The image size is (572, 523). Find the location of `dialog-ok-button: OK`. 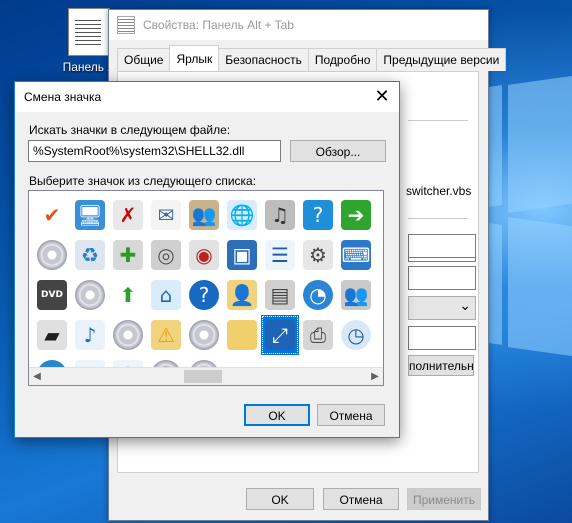

dialog-ok-button: OK is located at coordinates (277, 415).